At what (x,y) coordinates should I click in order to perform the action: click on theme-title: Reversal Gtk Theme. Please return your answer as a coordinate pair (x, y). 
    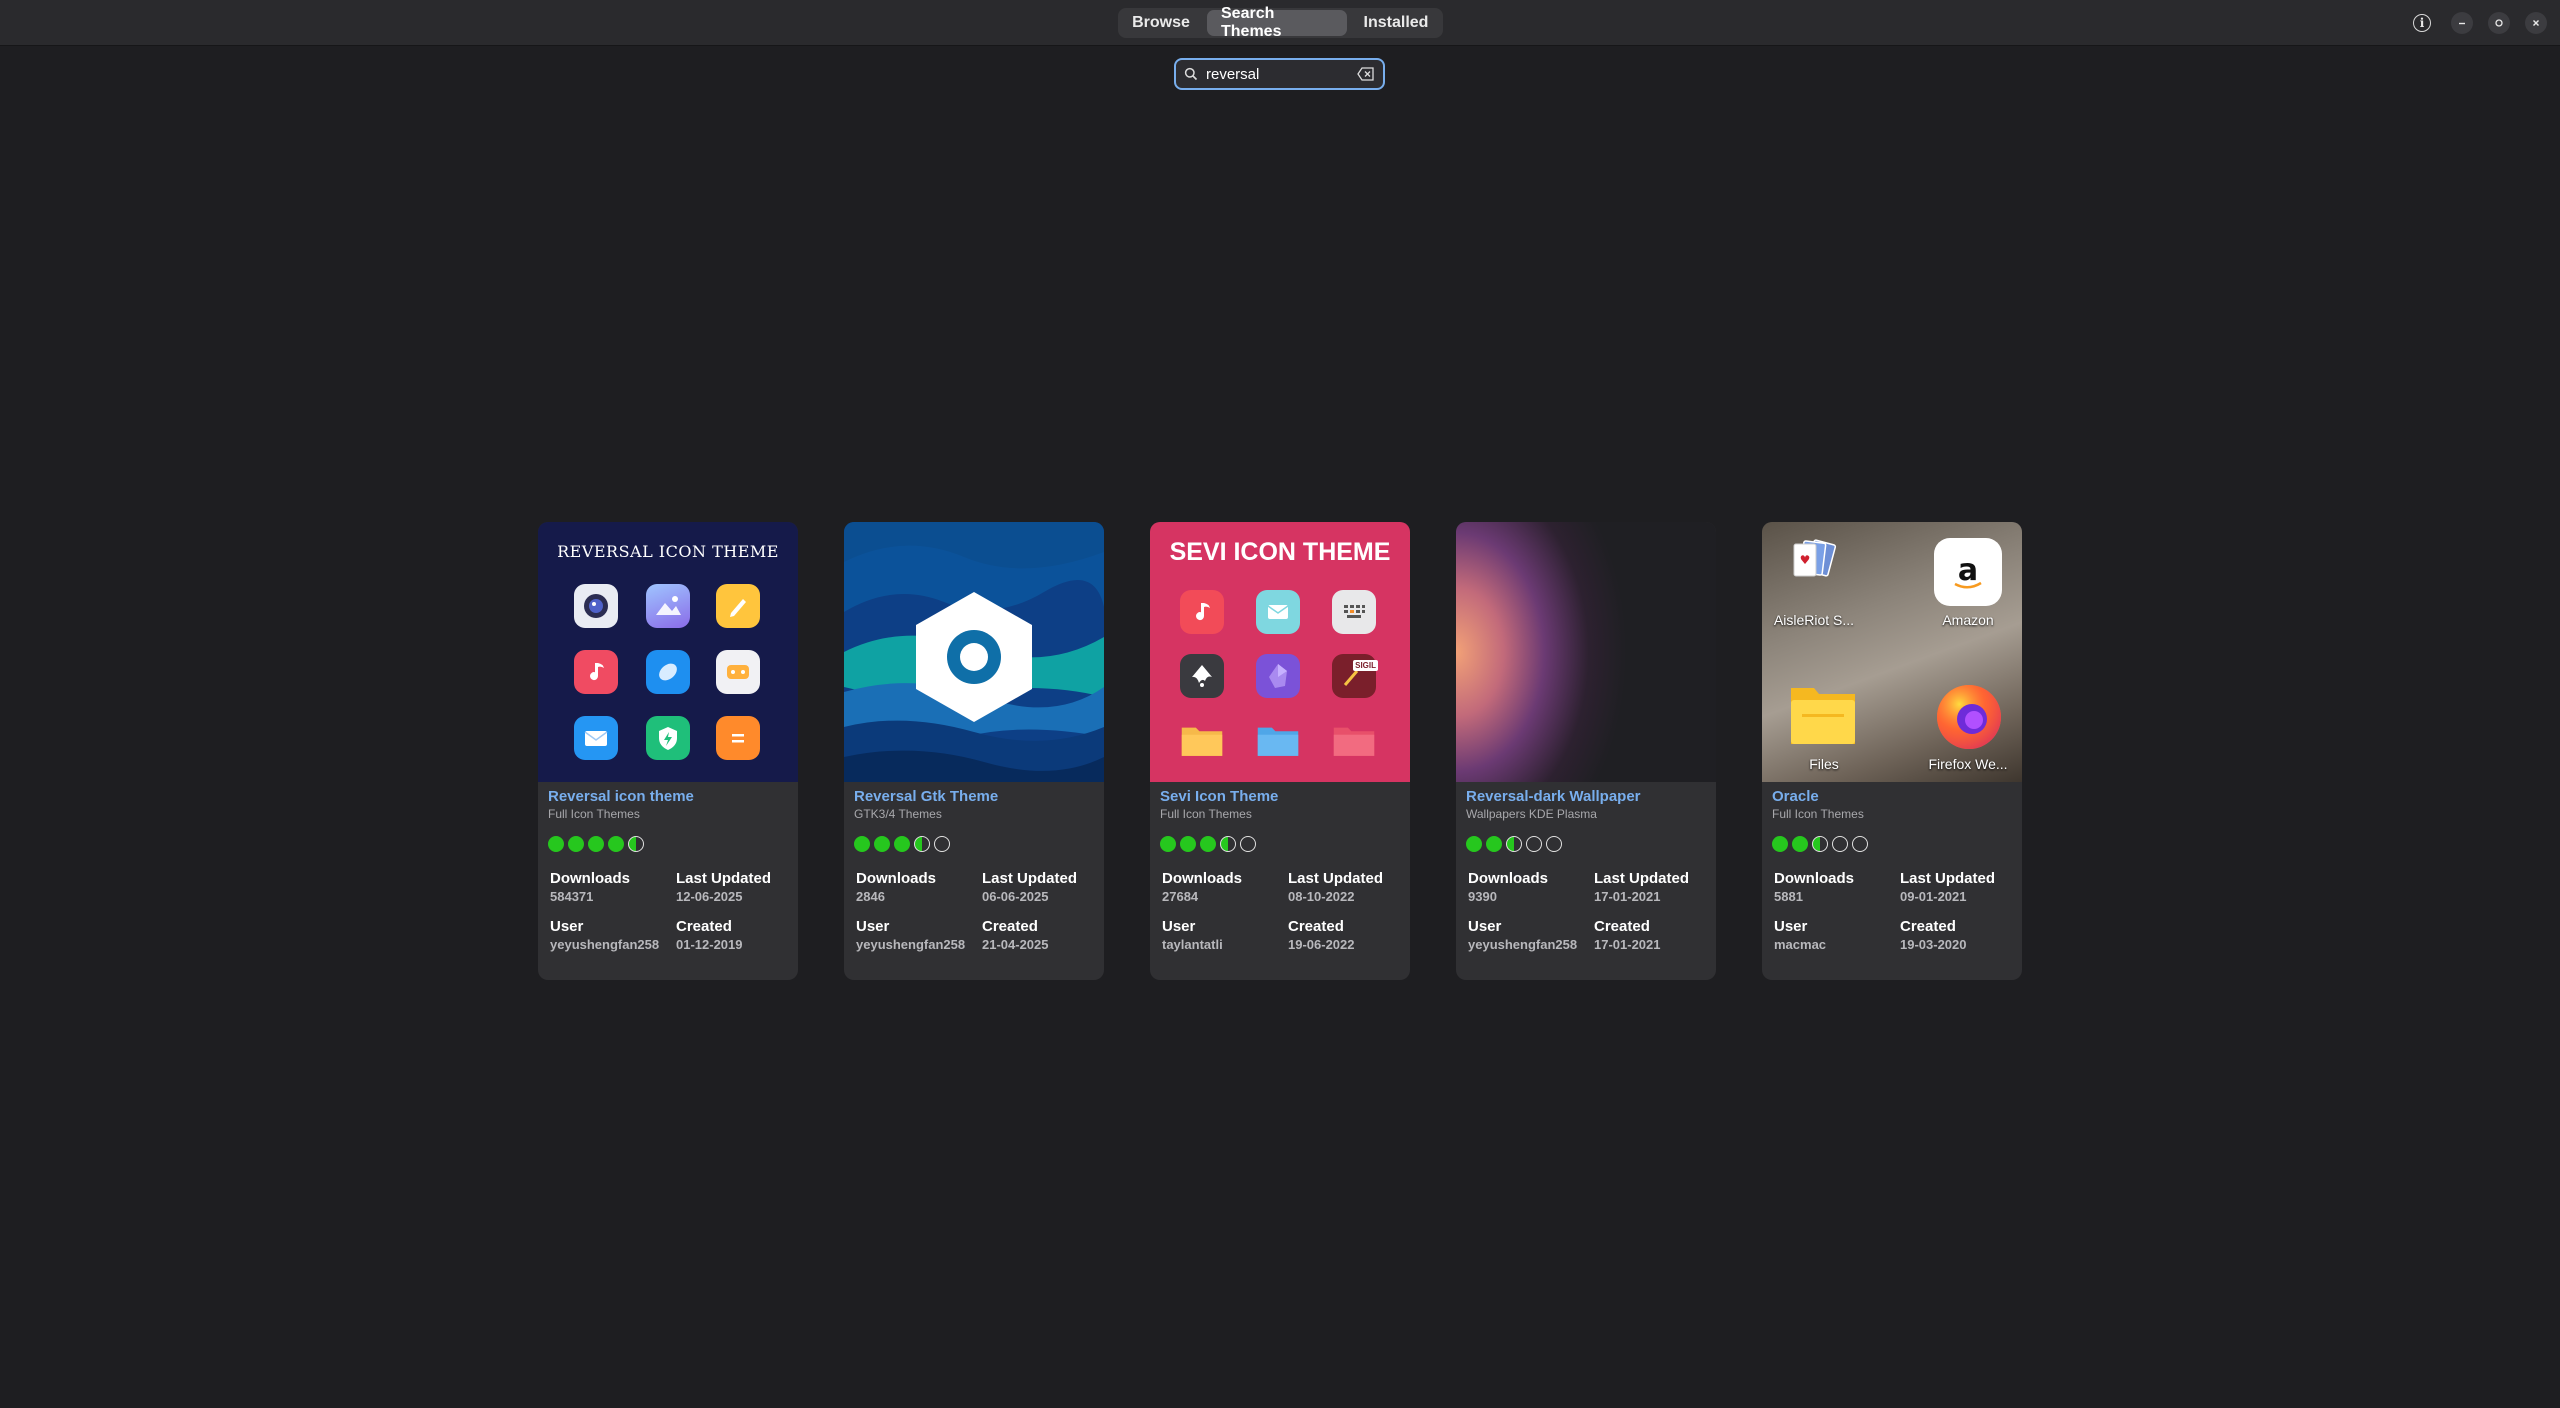
    Looking at the image, I should click on (974, 797).